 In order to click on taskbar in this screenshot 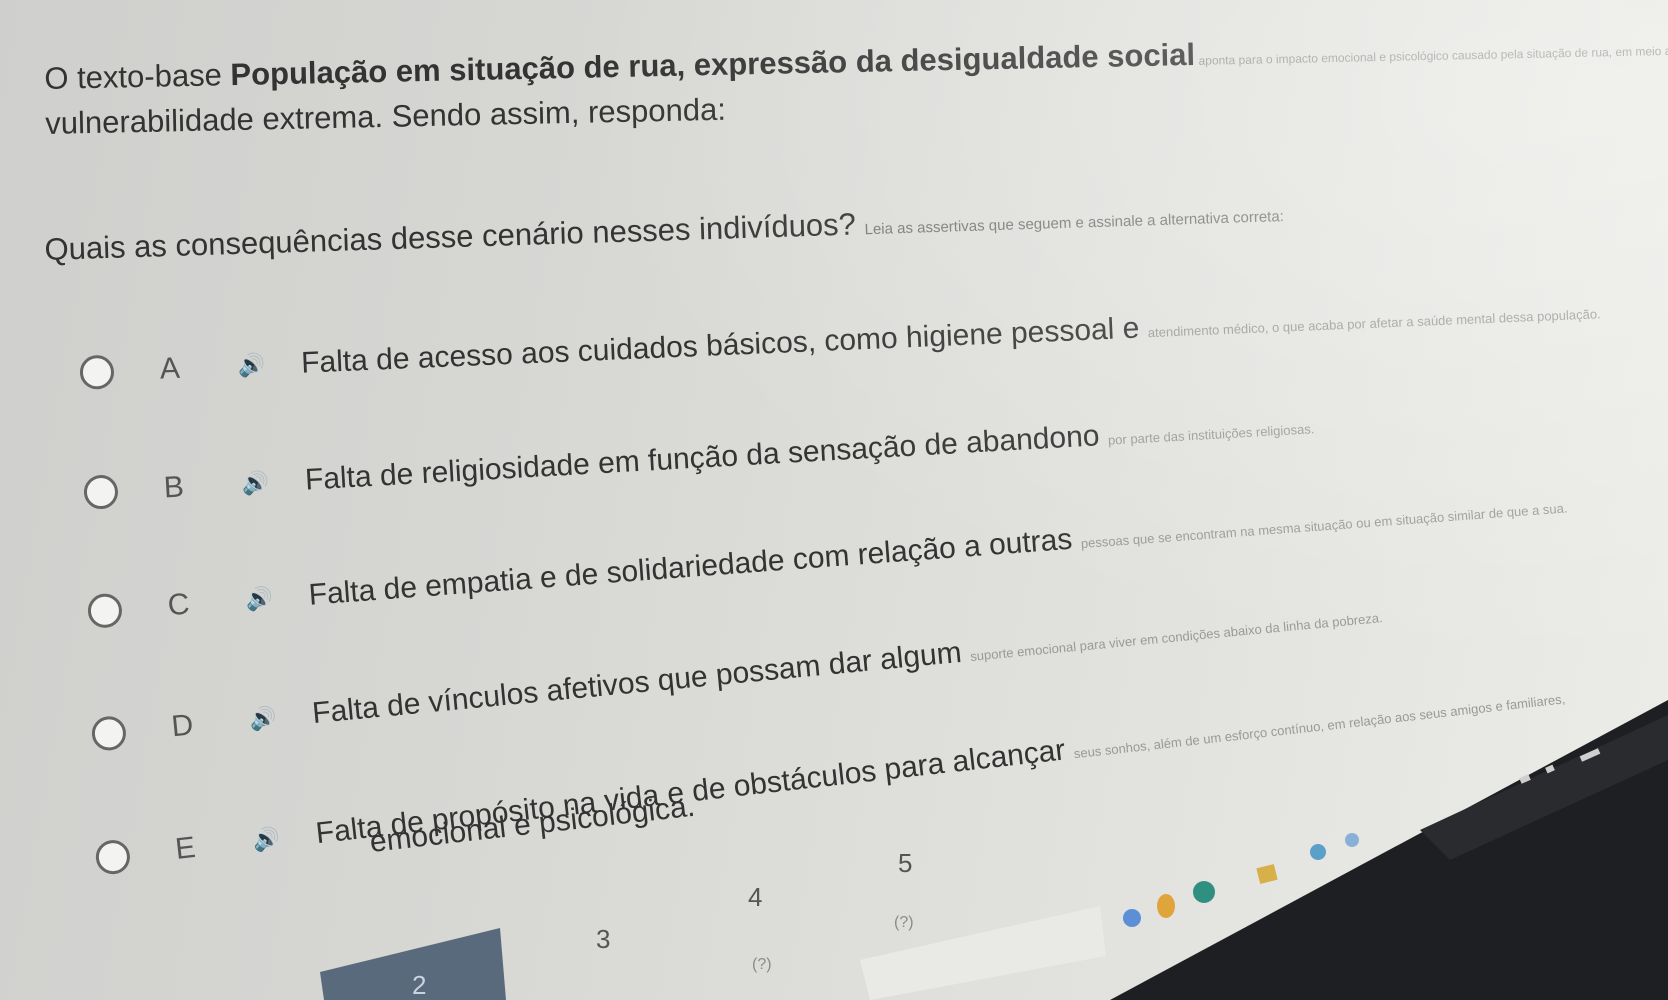, I will do `click(1389, 850)`.